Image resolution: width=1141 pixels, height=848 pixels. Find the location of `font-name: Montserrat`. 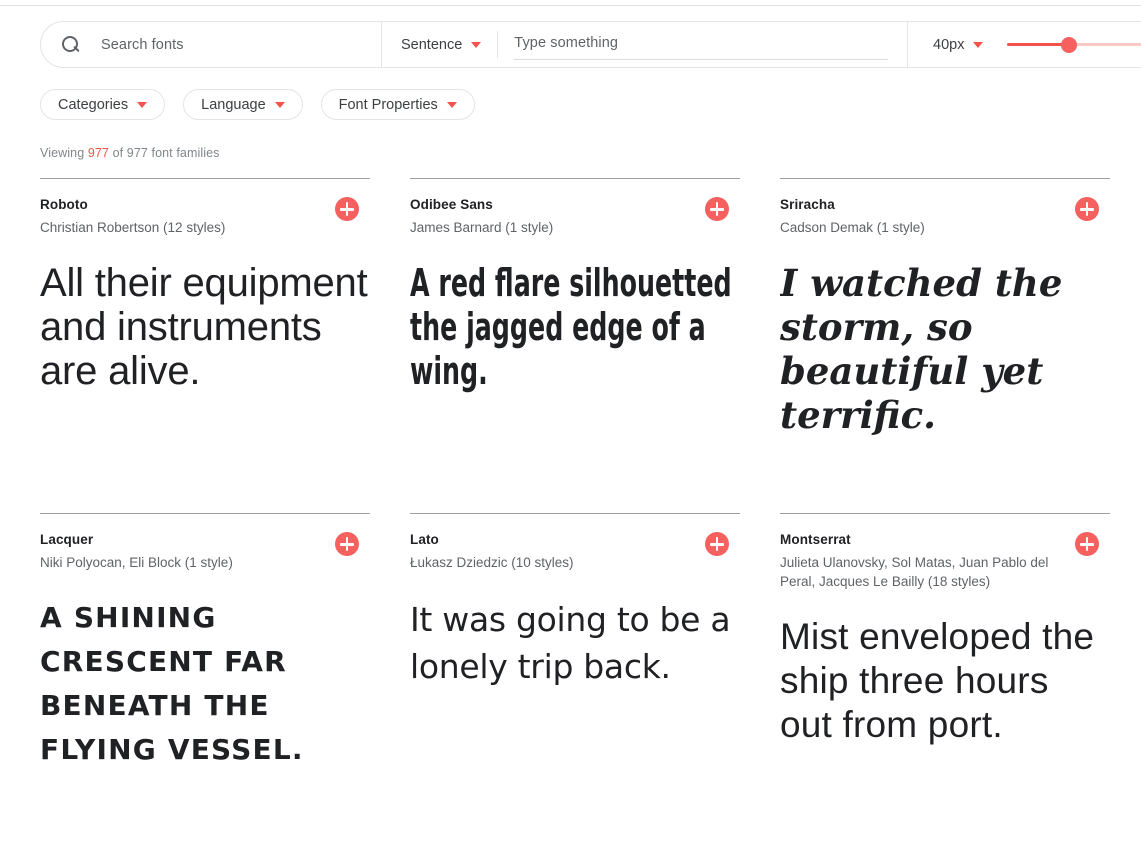

font-name: Montserrat is located at coordinates (815, 539).